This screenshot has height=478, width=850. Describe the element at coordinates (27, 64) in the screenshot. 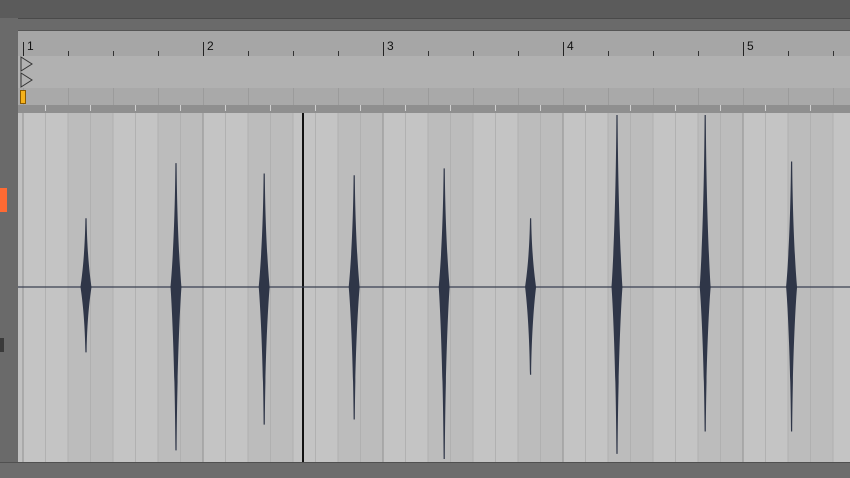

I see `loop-start-arrow-icon` at that location.